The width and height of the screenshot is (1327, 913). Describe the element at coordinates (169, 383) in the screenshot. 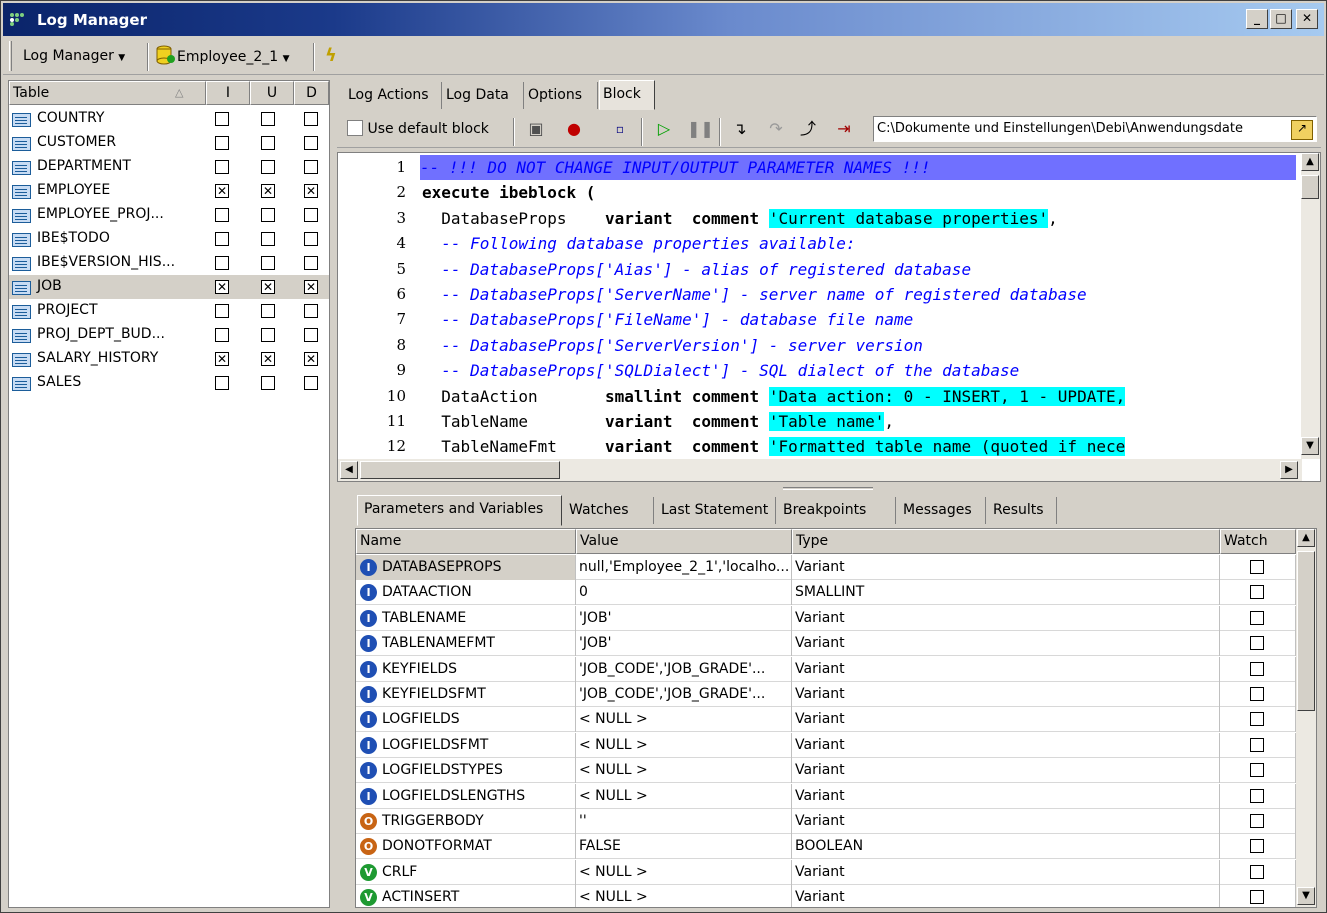

I see `table-row: SALES` at that location.